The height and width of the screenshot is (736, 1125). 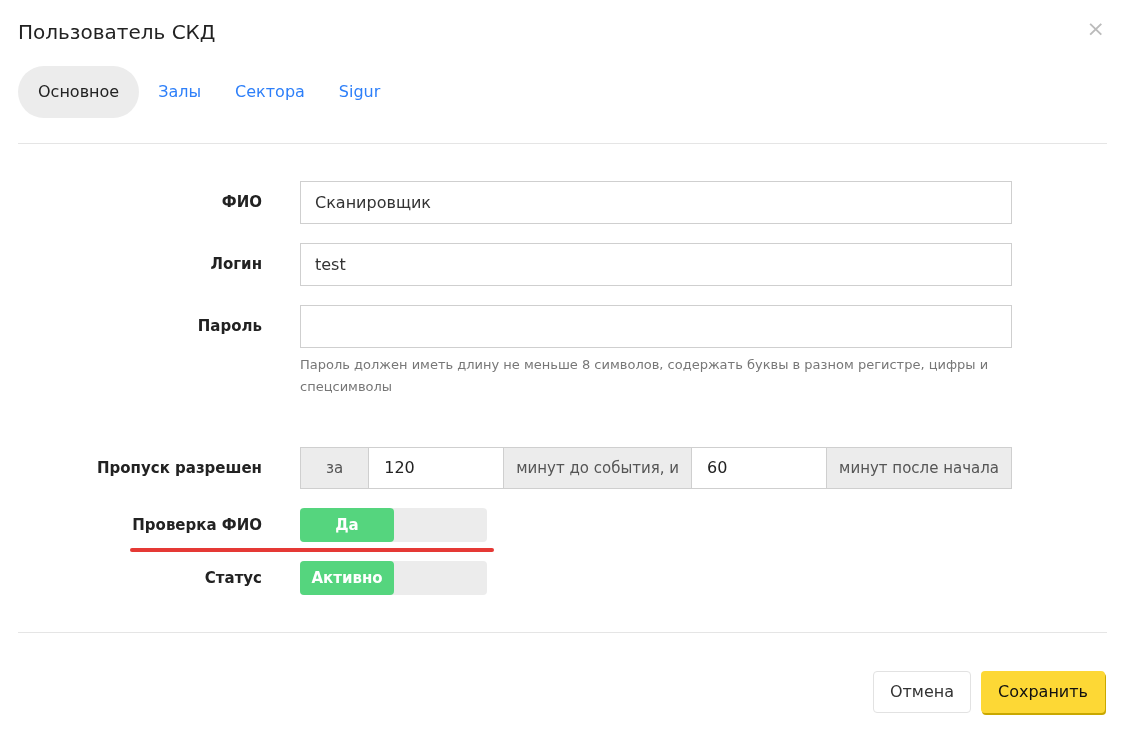 I want to click on tab: Залы, so click(x=180, y=92).